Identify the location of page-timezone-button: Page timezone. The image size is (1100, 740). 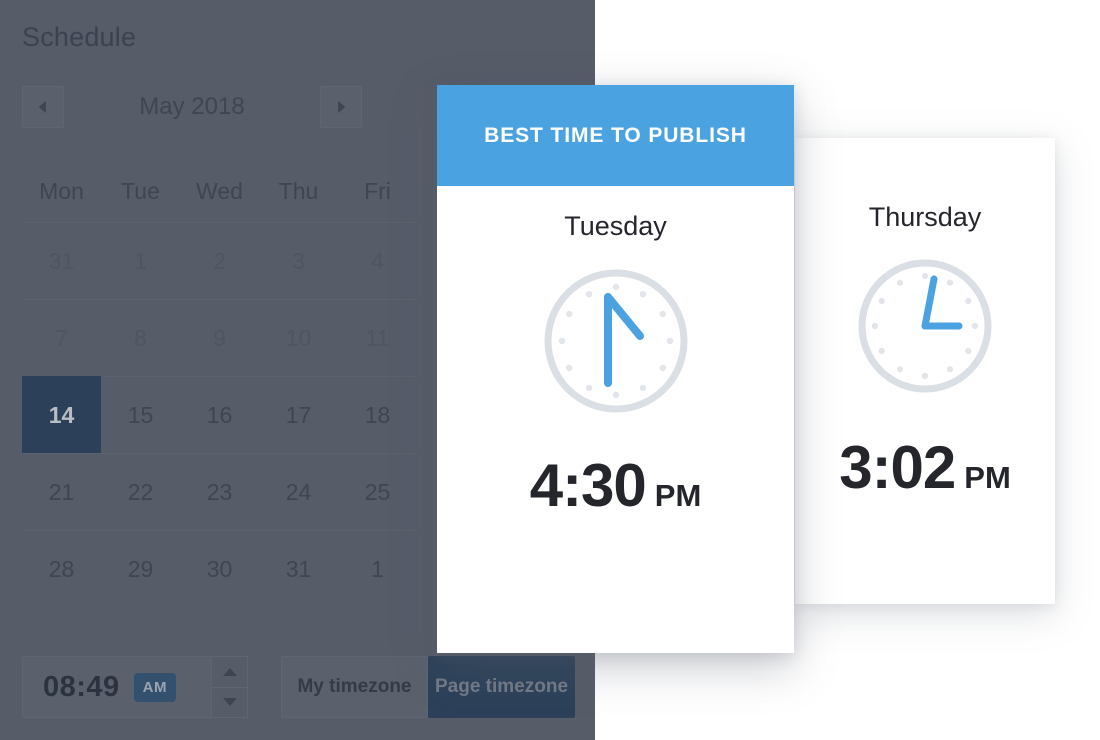
(501, 687).